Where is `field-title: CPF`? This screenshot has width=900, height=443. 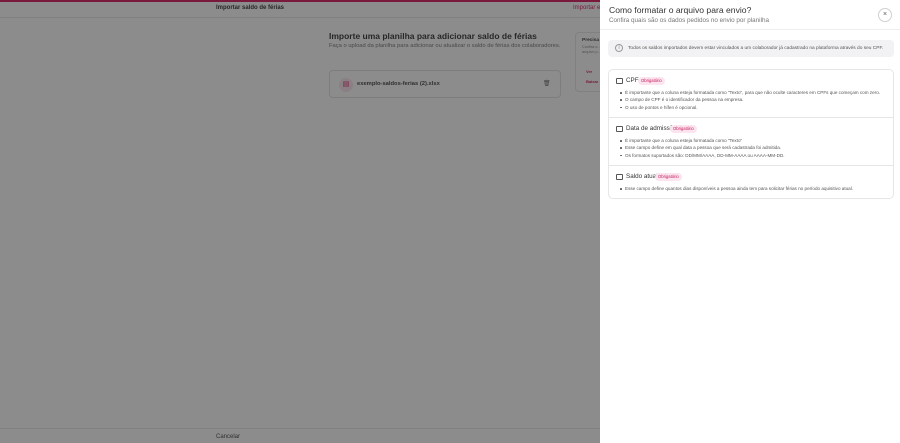
field-title: CPF is located at coordinates (632, 80).